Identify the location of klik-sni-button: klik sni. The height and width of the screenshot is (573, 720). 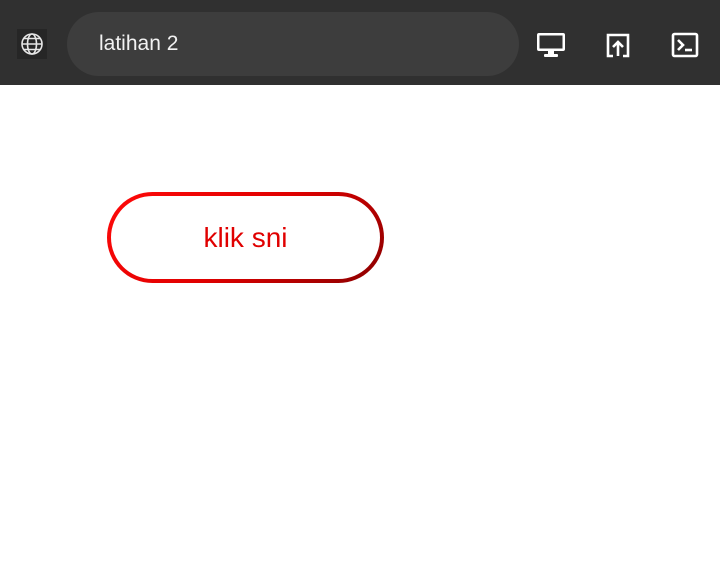
(245, 237).